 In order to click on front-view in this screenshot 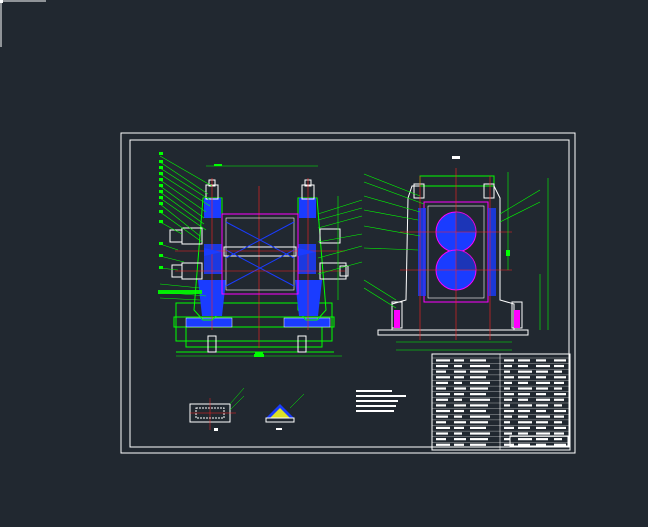, I will do `click(260, 254)`.